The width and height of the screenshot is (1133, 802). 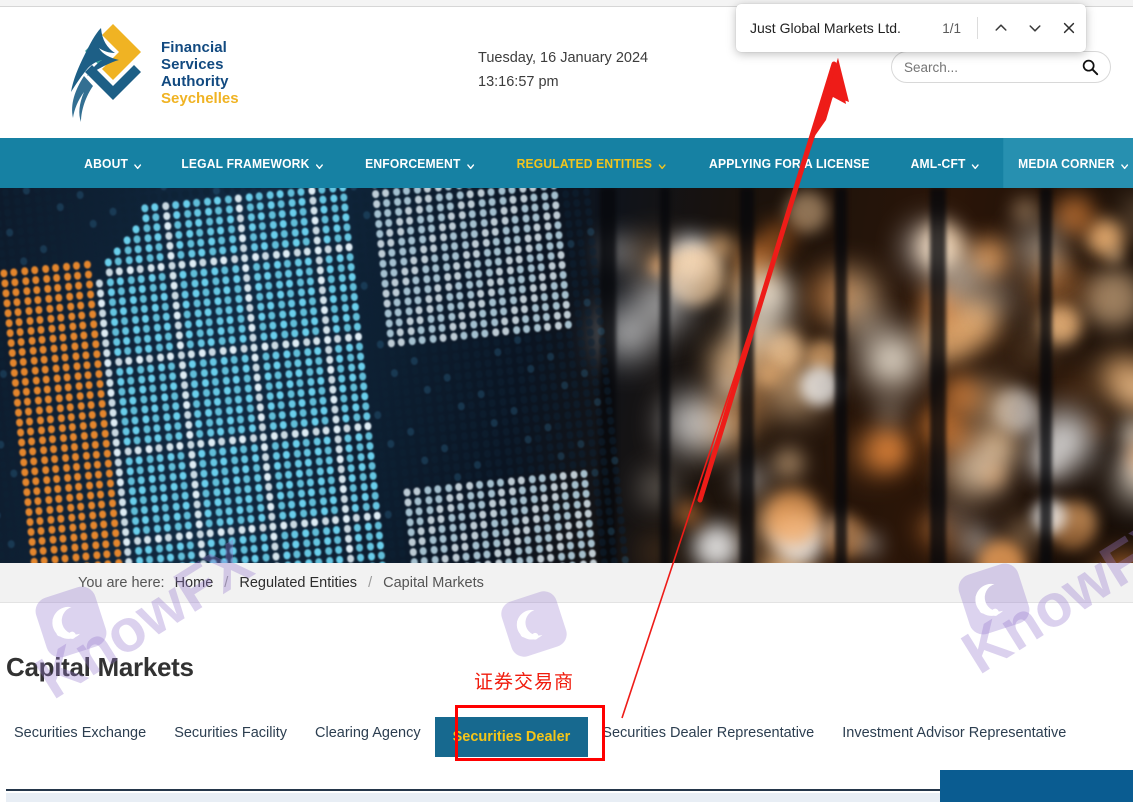 I want to click on tab-label: Securities Dealer Representative, so click(x=708, y=733).